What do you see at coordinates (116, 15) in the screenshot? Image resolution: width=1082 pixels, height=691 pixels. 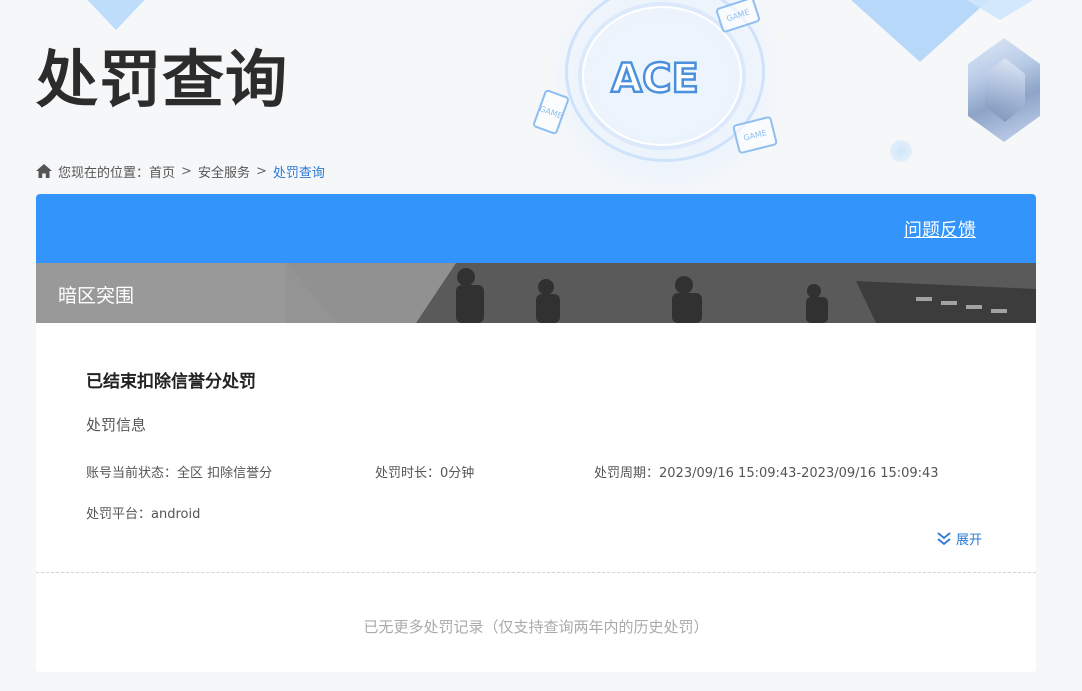 I see `decor-triangle-left` at bounding box center [116, 15].